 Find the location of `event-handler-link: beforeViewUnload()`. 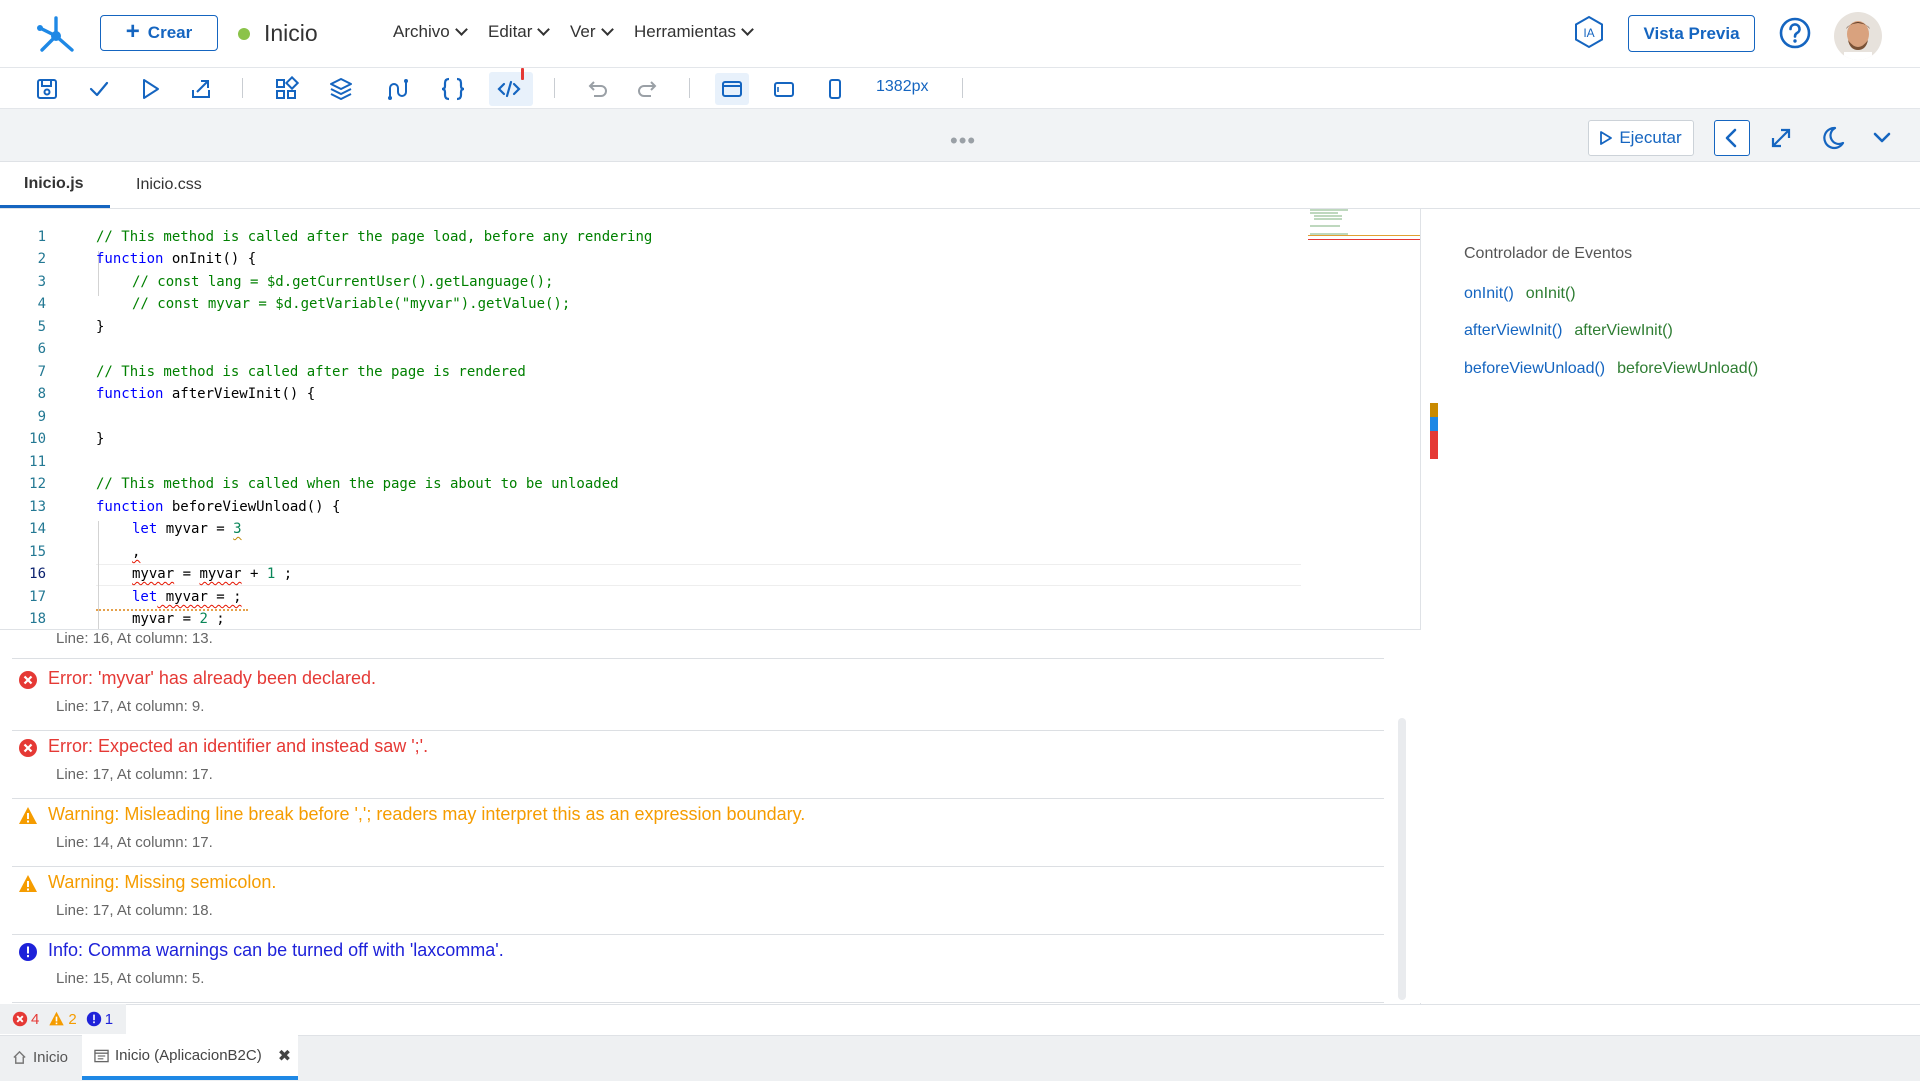

event-handler-link: beforeViewUnload() is located at coordinates (1687, 369).